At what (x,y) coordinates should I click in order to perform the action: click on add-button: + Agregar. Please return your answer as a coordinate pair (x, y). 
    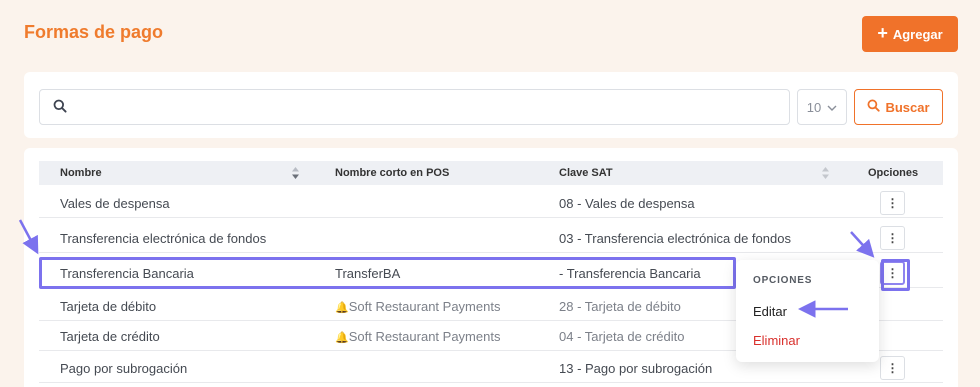
    Looking at the image, I should click on (910, 34).